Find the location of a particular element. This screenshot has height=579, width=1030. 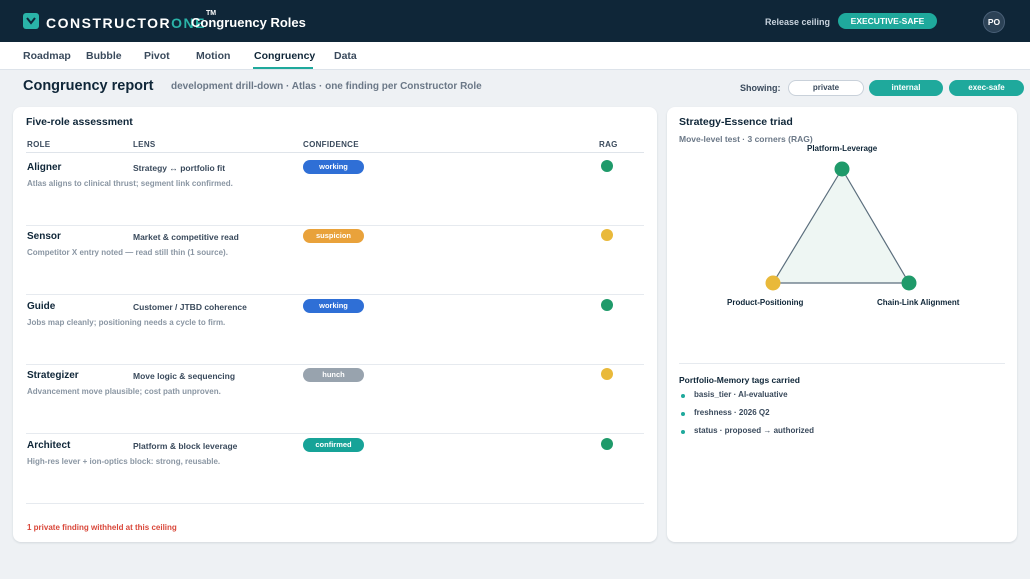

tab-bubble: Bubble is located at coordinates (104, 56).